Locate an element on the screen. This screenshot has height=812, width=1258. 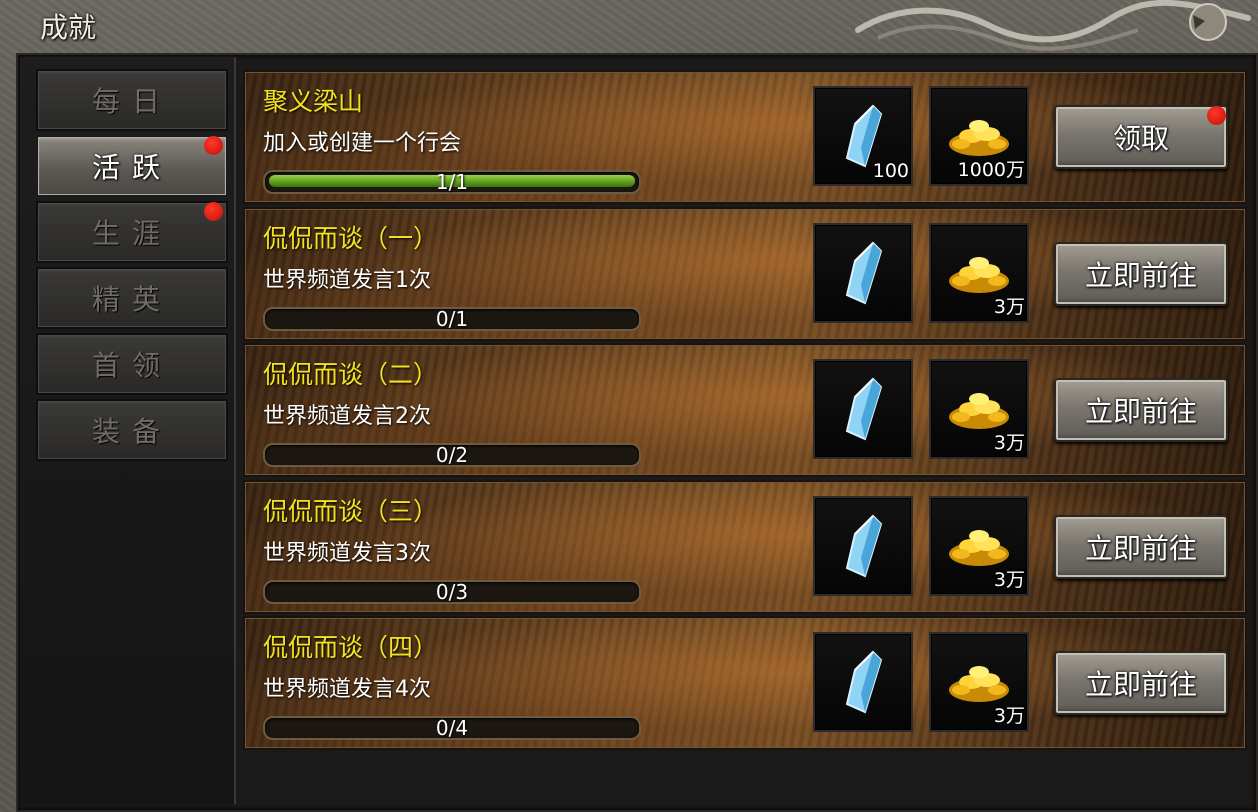
sidebar-item-boss: 首领 is located at coordinates (132, 364).